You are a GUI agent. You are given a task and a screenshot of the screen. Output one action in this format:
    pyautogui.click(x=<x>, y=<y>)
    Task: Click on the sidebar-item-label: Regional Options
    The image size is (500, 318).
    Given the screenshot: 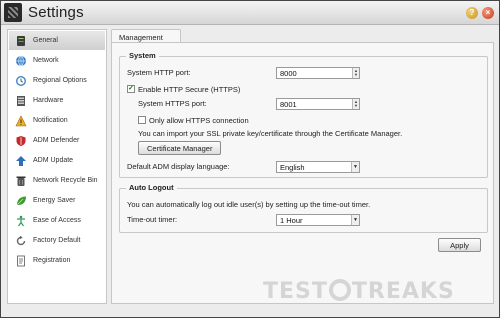 What is the action you would take?
    pyautogui.click(x=60, y=80)
    